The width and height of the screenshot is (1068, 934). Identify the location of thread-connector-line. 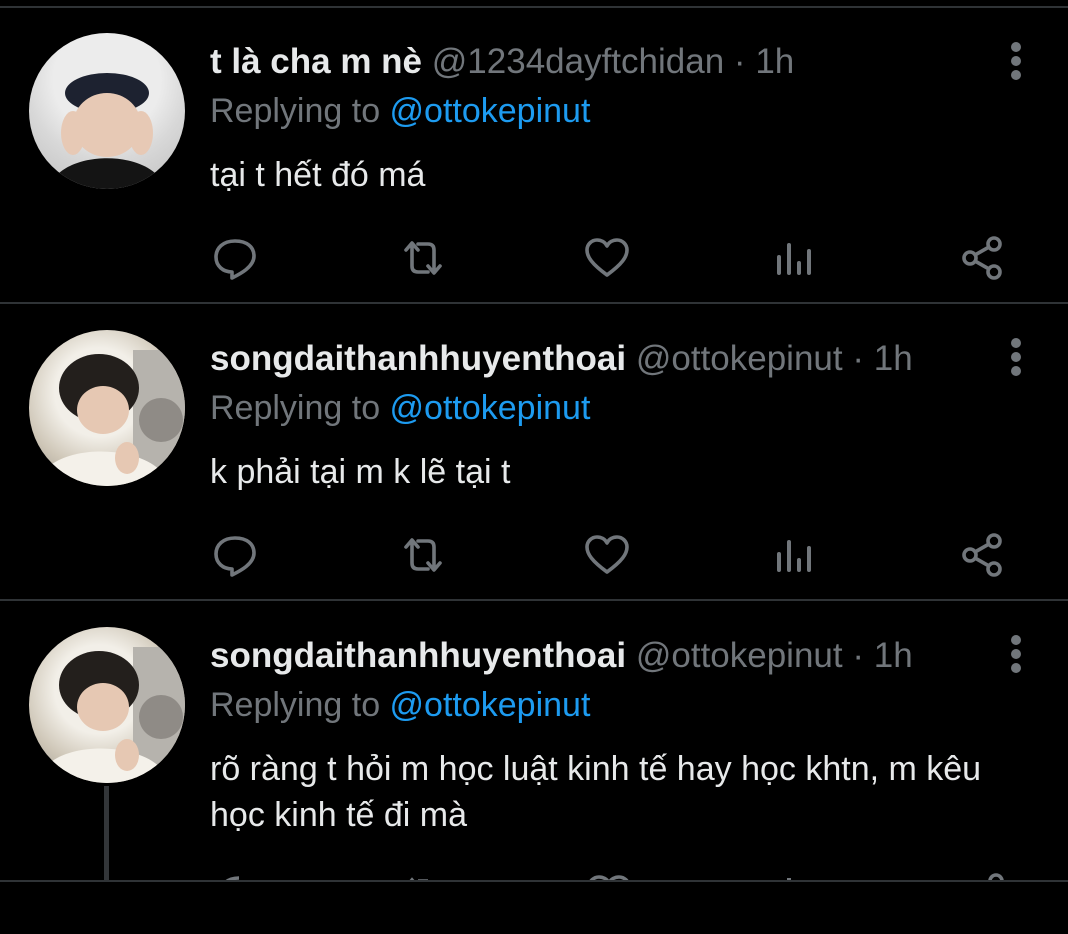
(106, 834).